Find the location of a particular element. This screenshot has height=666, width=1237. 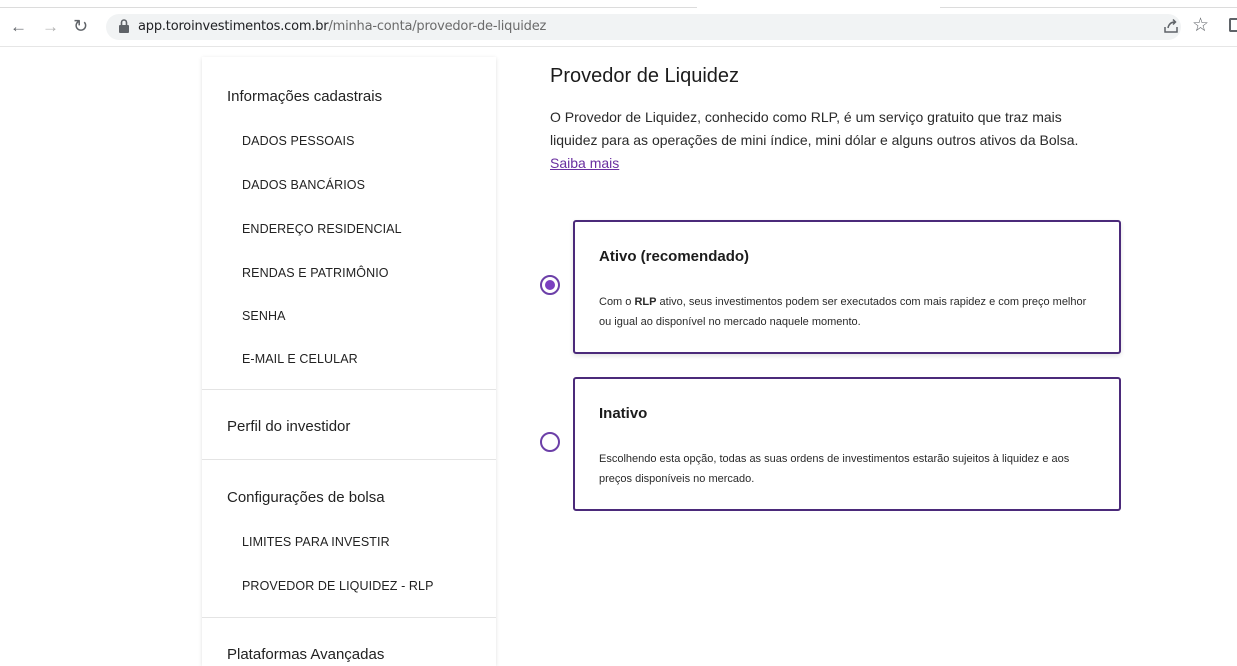

forward-arrow-icon: → is located at coordinates (50, 26).